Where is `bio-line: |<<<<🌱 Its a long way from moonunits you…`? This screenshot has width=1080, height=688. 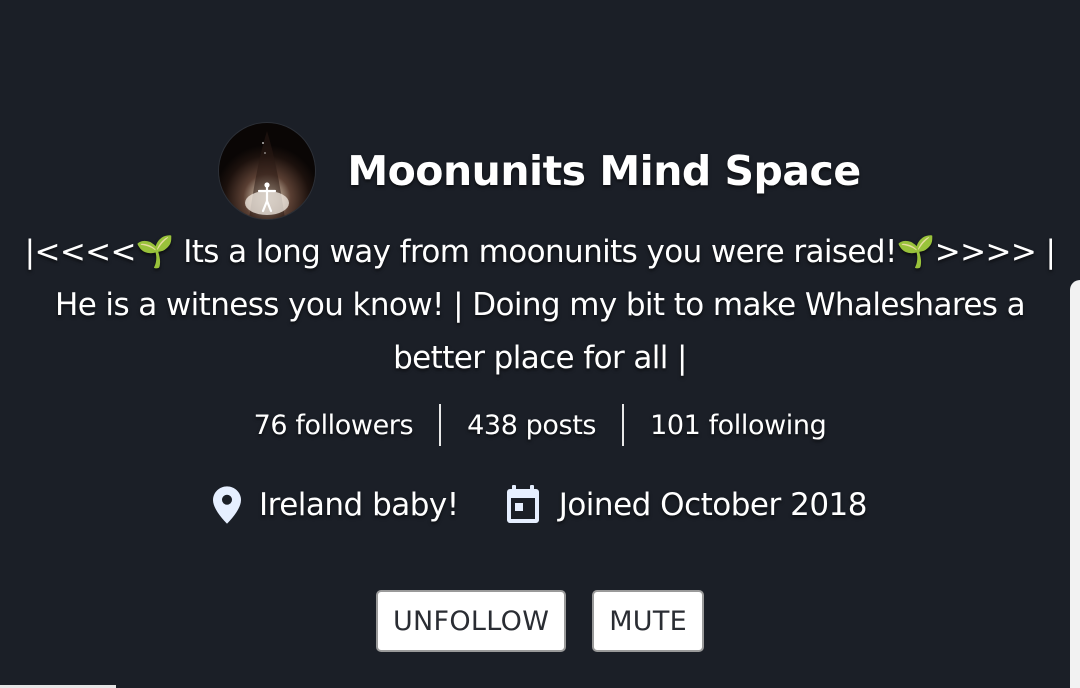 bio-line: |<<<<🌱 Its a long way from moonunits you… is located at coordinates (540, 252).